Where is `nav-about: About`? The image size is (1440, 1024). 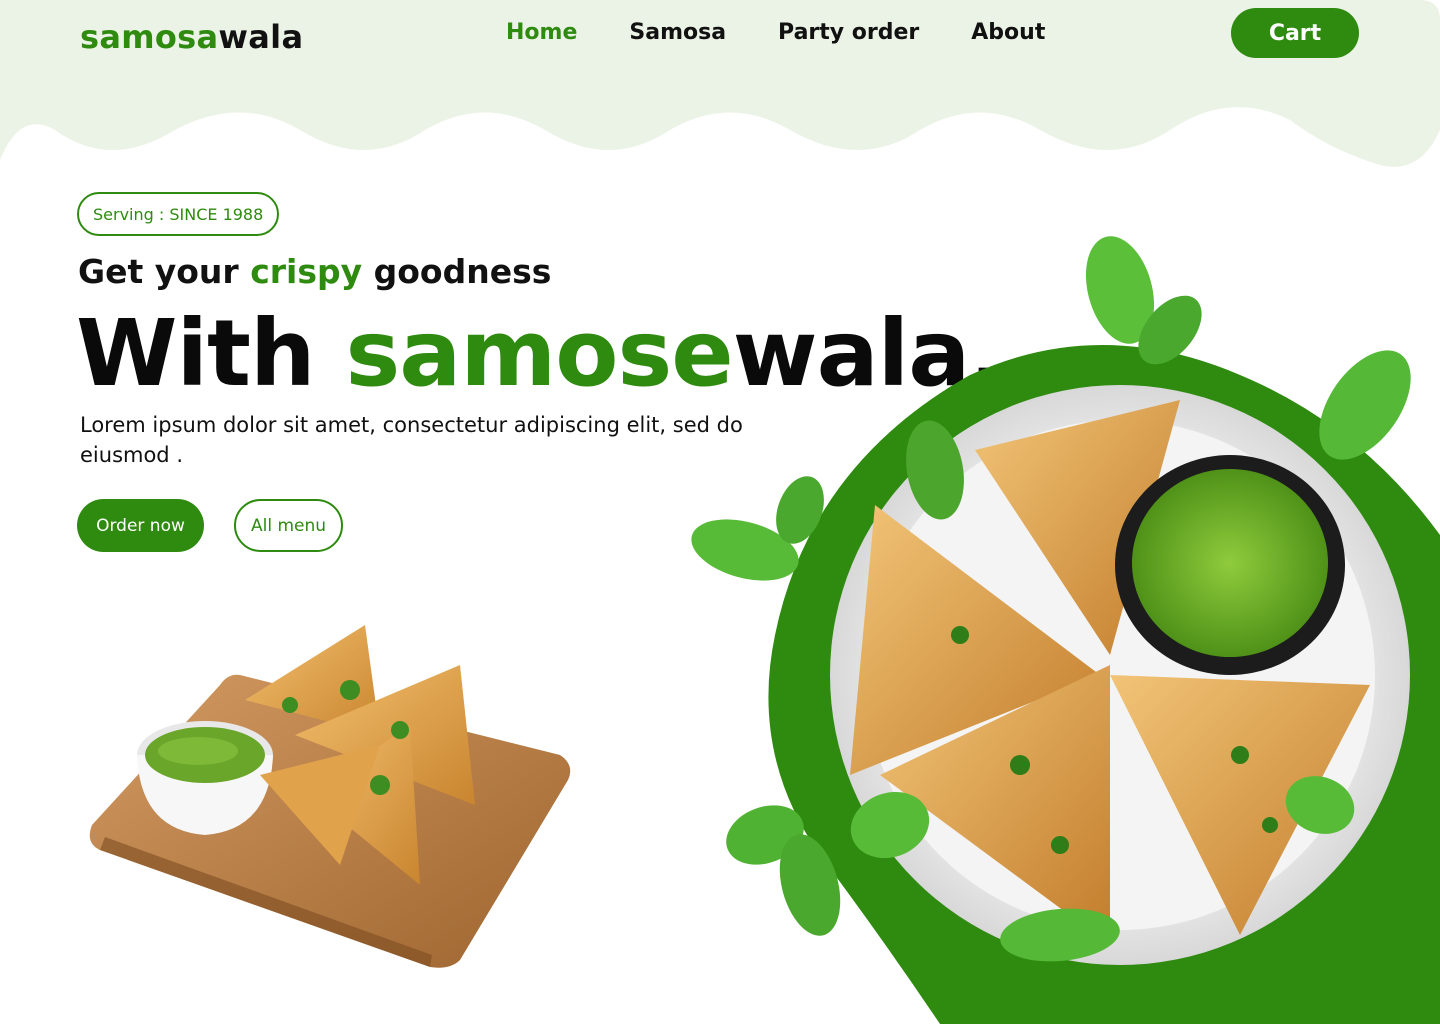 nav-about: About is located at coordinates (1008, 32).